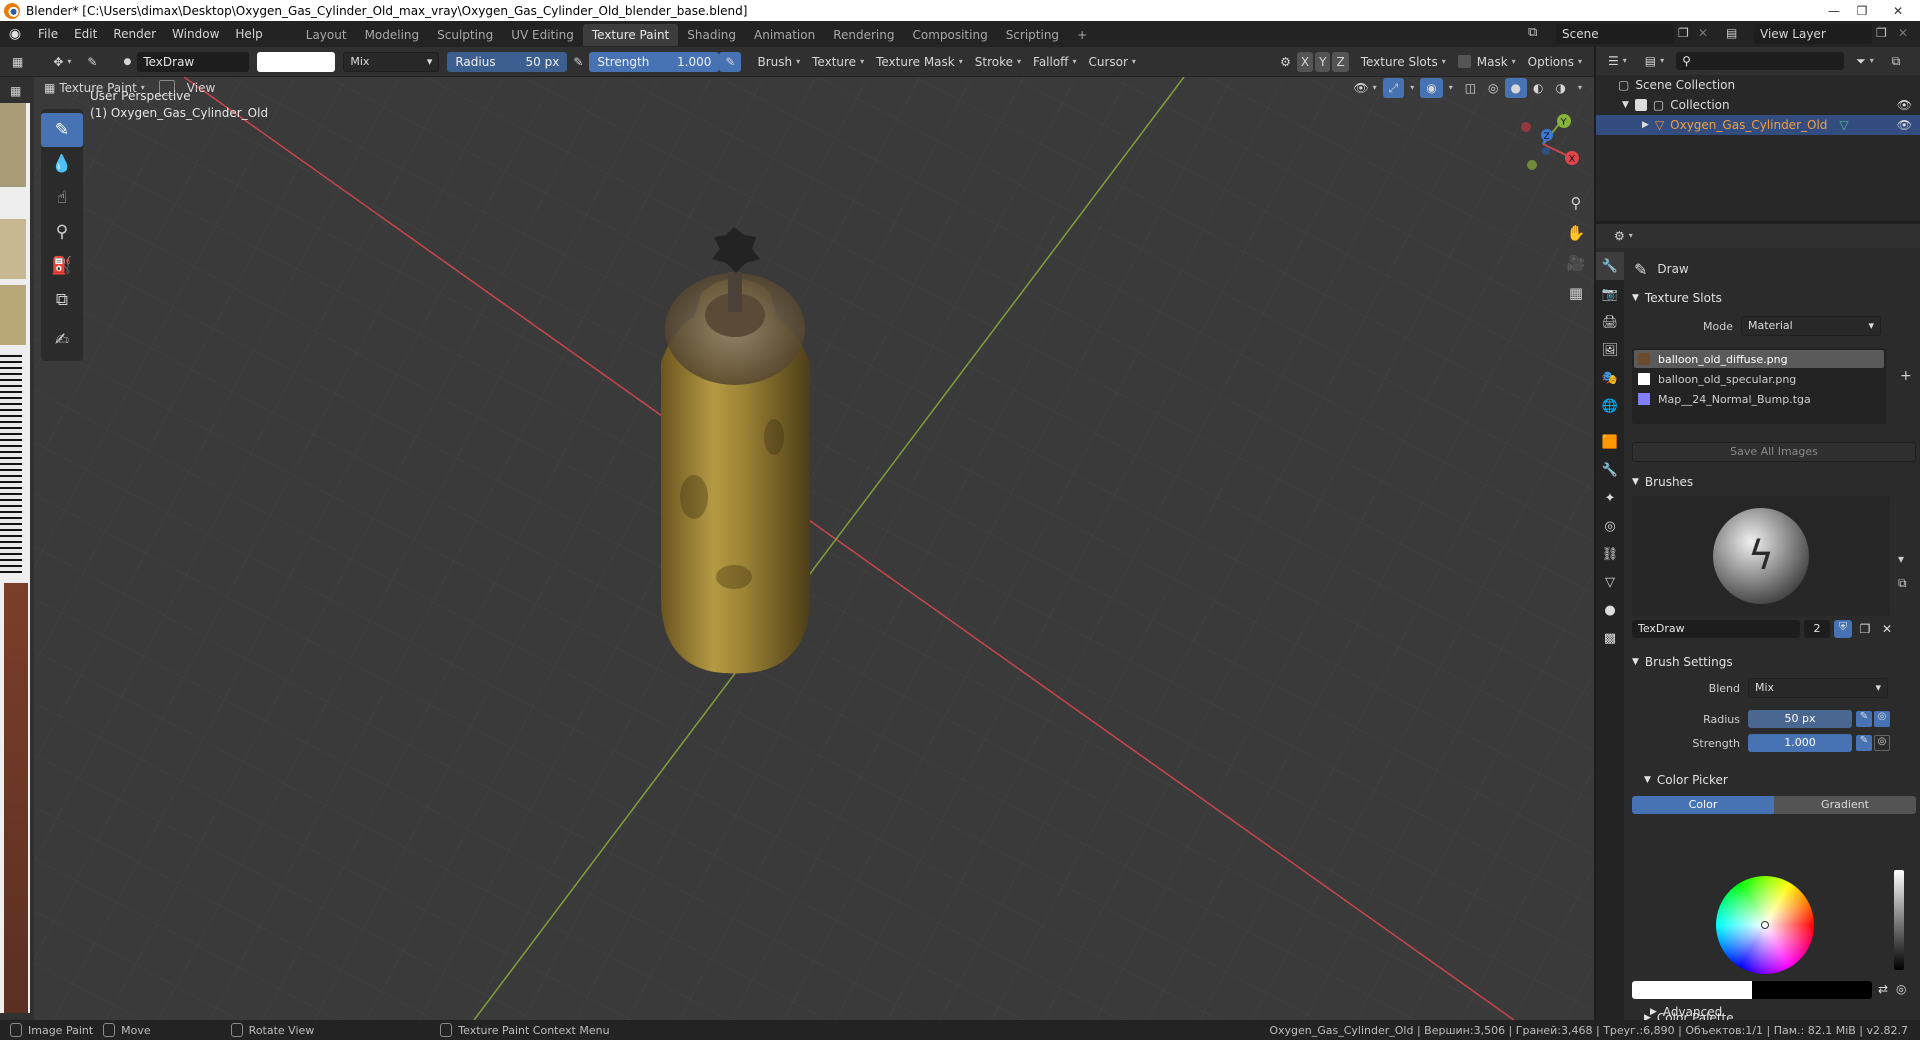 This screenshot has height=1040, width=1920. Describe the element at coordinates (1813, 34) in the screenshot. I see `view-layer-selector: View Layer` at that location.